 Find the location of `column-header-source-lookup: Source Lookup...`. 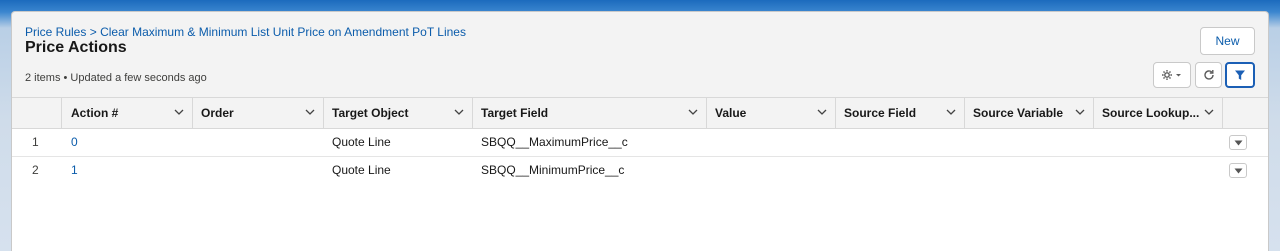

column-header-source-lookup: Source Lookup... is located at coordinates (1158, 113).